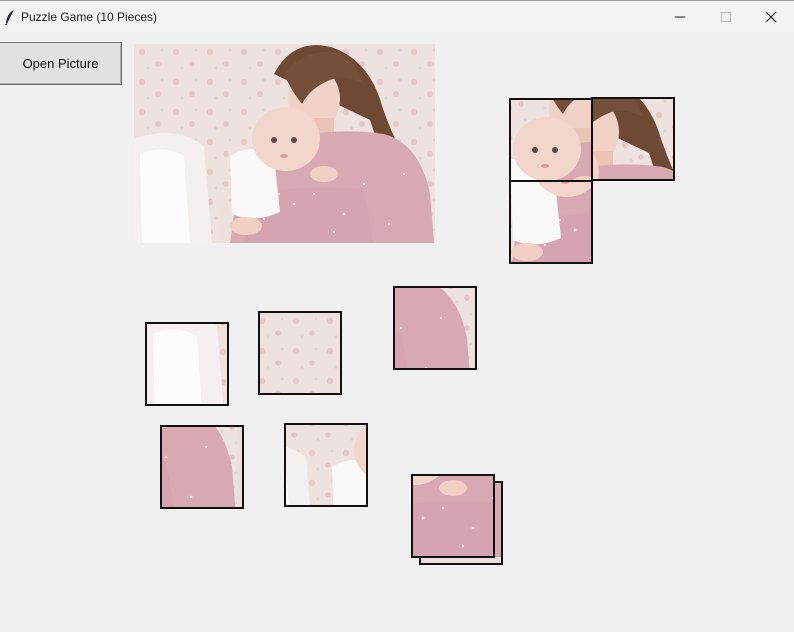 The height and width of the screenshot is (632, 794). Describe the element at coordinates (284, 143) in the screenshot. I see `reference-picture` at that location.